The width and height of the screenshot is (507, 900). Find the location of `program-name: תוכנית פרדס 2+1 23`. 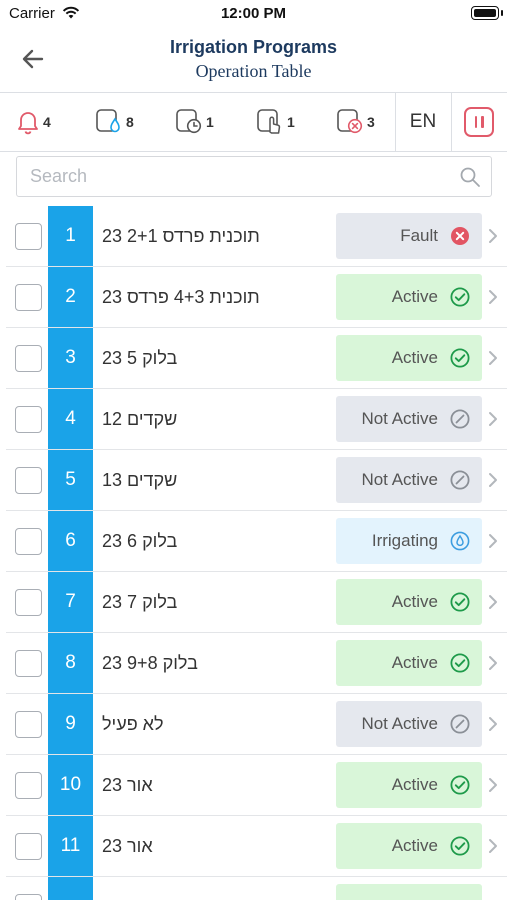

program-name: תוכנית פרדס 2+1 23 is located at coordinates (181, 236).